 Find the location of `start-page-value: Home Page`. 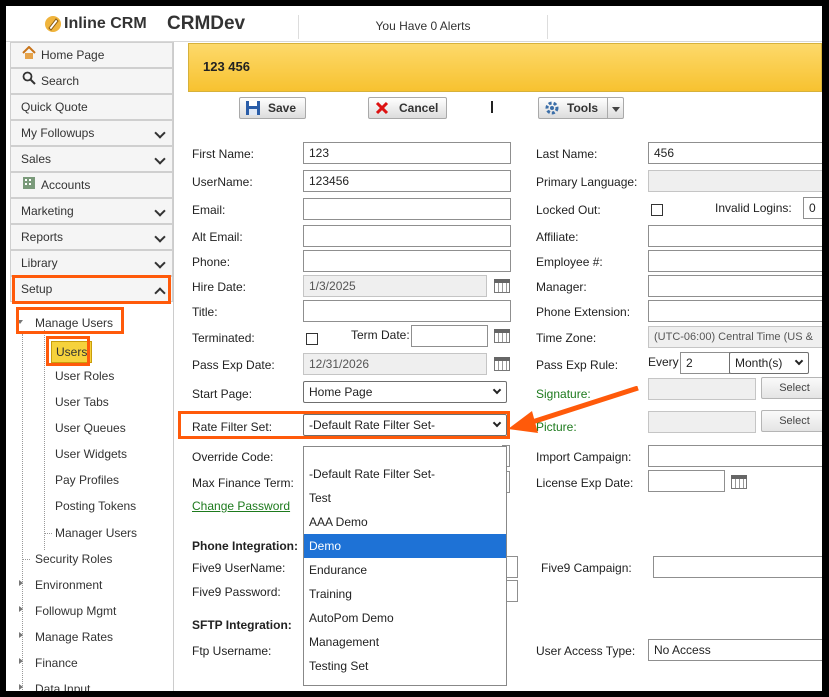

start-page-value: Home Page is located at coordinates (341, 392).